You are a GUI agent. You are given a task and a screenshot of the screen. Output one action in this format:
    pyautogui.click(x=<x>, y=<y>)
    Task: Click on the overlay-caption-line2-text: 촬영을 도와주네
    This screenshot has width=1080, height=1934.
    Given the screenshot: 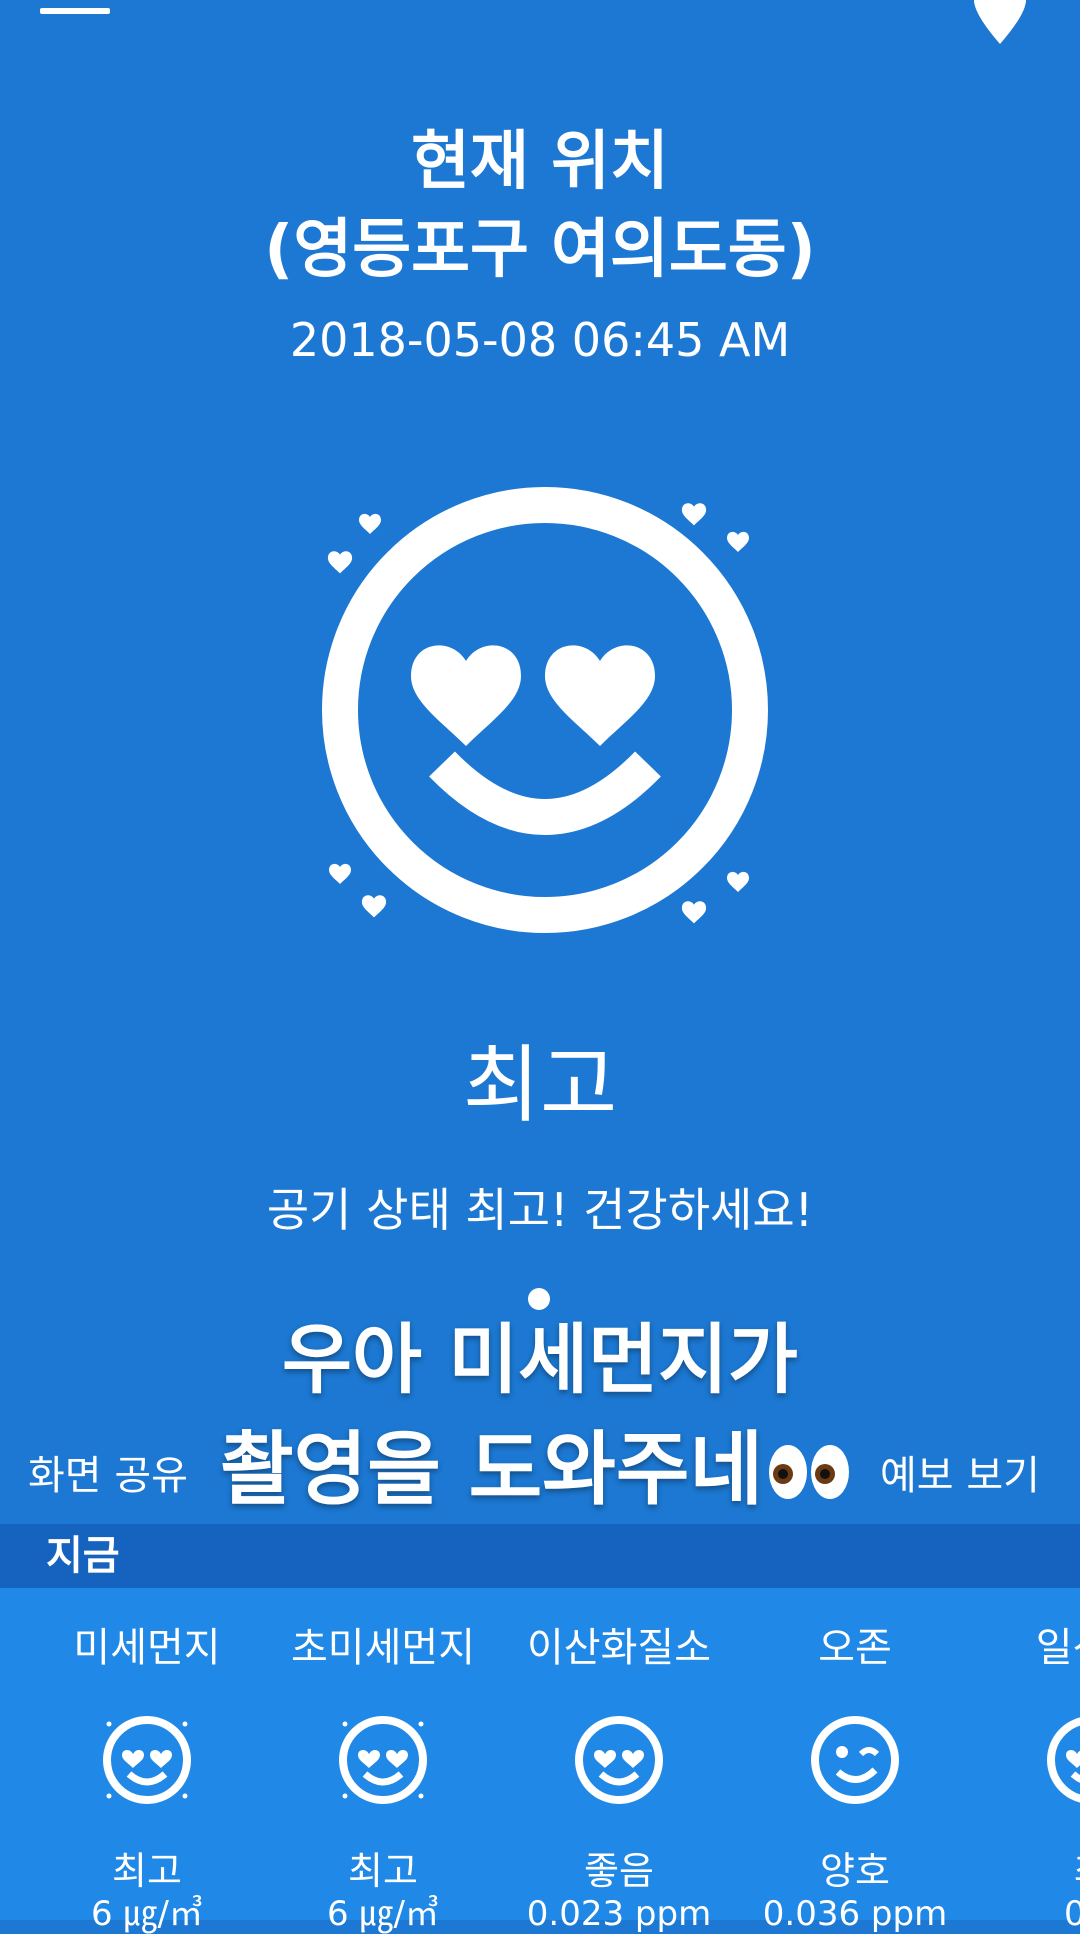 What is the action you would take?
    pyautogui.click(x=492, y=1469)
    